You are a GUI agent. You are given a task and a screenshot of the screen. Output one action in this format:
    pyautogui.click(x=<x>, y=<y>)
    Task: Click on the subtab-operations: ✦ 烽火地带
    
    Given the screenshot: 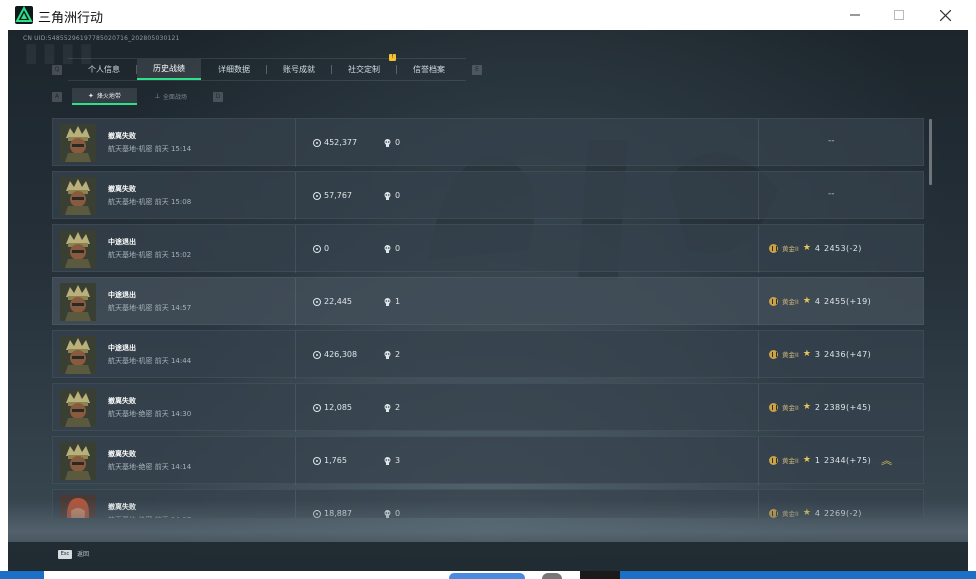 What is the action you would take?
    pyautogui.click(x=104, y=96)
    